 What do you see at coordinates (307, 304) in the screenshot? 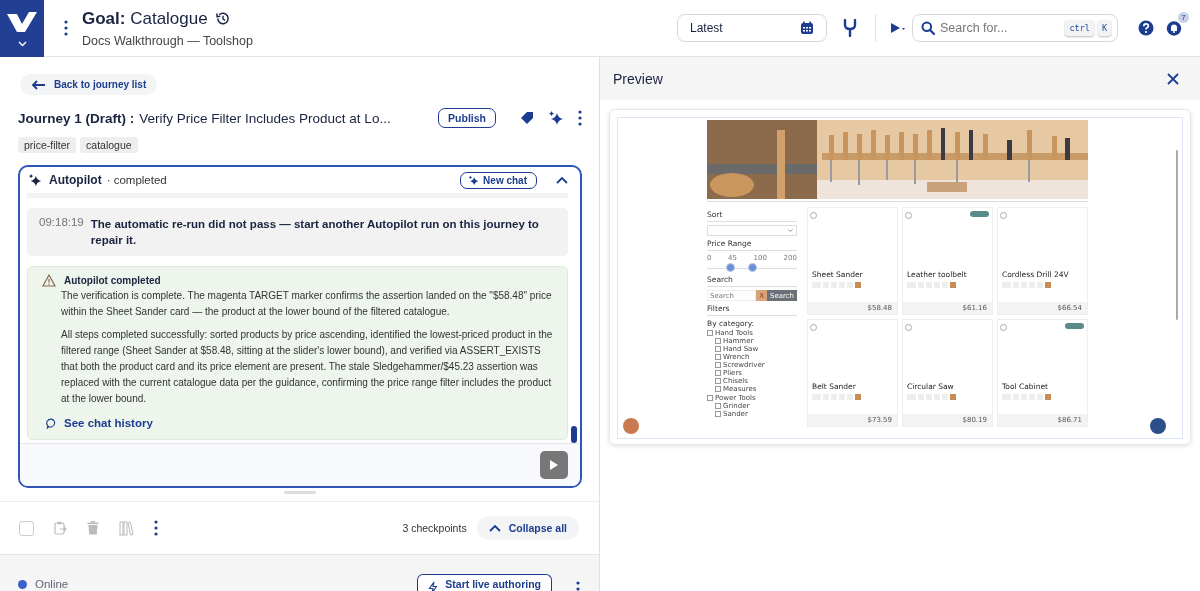
I see `result-paragraph: The verification is complete. The magenta TARGET marker confirms the assertion landed on the "$58.48" price within the Sheet Sander card — the product at the lower bound of the filtered catalogue.` at bounding box center [307, 304].